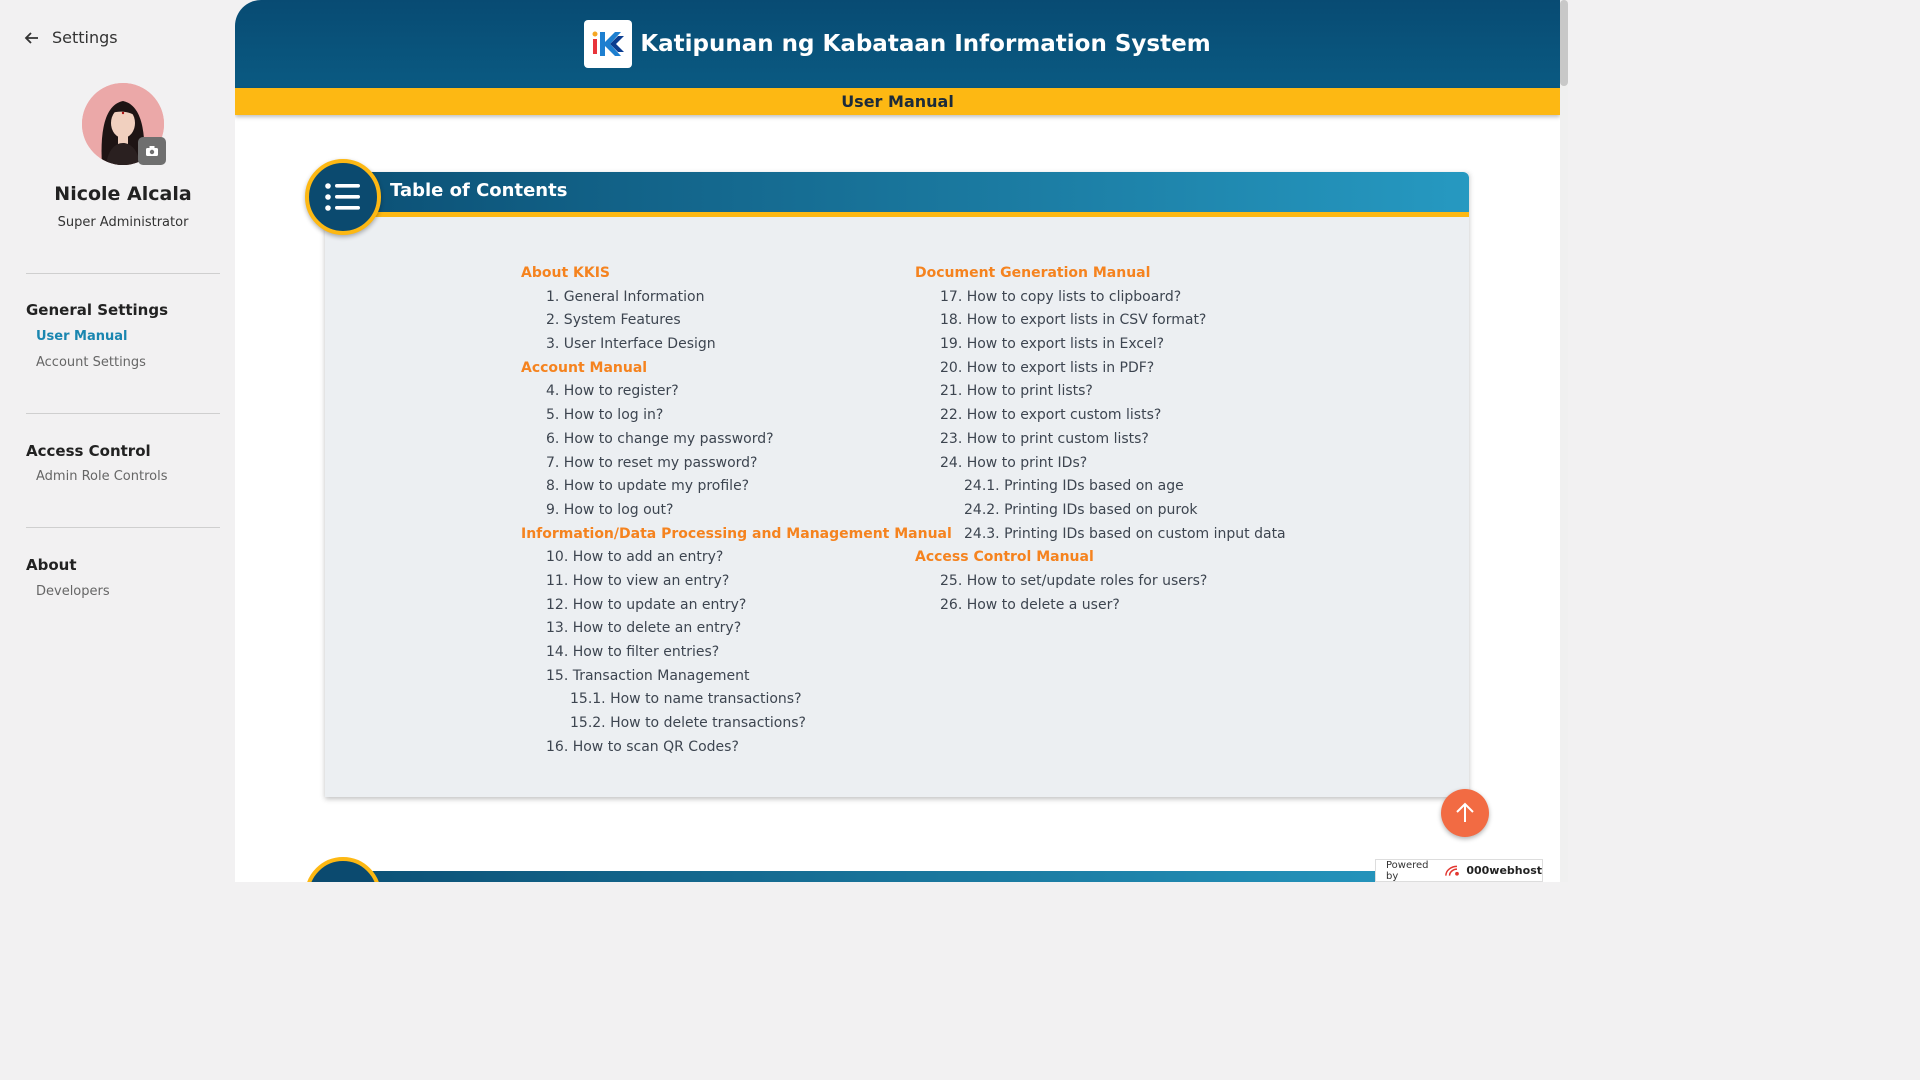 The height and width of the screenshot is (1080, 1920). I want to click on toc-link: 20. How to export lists in PDF?, so click(1100, 369).